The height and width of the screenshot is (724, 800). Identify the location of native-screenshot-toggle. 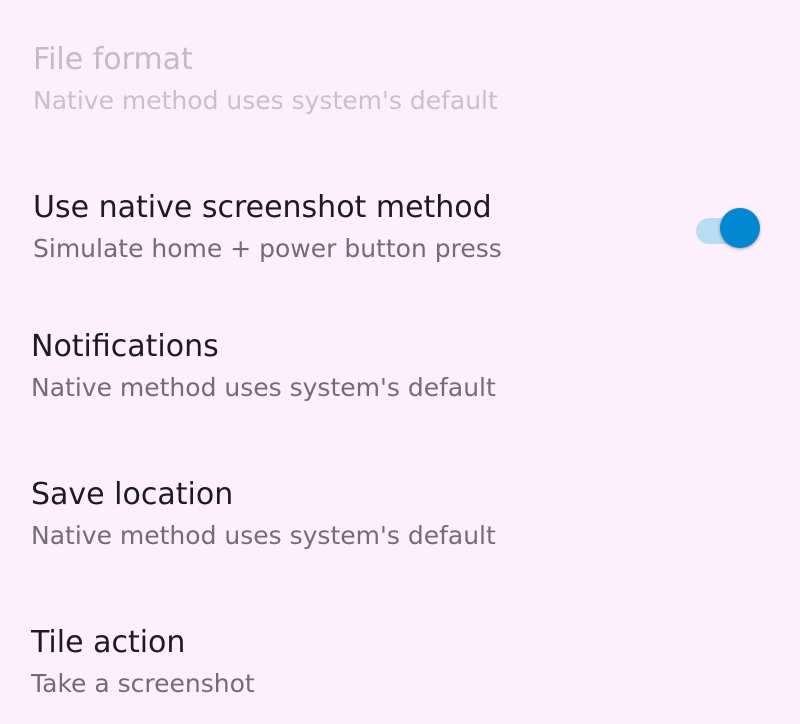
(728, 227).